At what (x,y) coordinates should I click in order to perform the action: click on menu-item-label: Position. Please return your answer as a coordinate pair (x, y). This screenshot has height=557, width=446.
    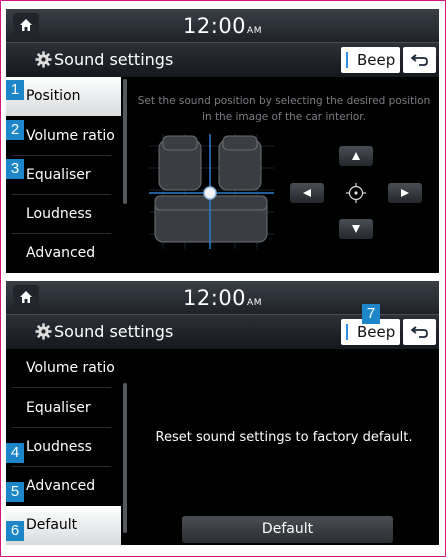
    Looking at the image, I should click on (53, 96).